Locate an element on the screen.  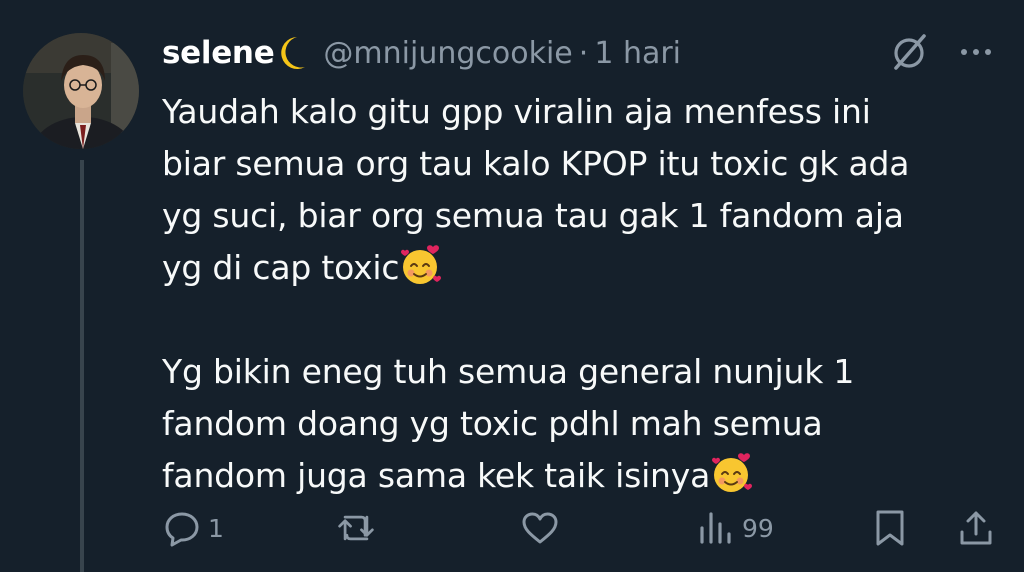
tweet-line-with-emoji: fandom juga sama kek taik isinya is located at coordinates (577, 476).